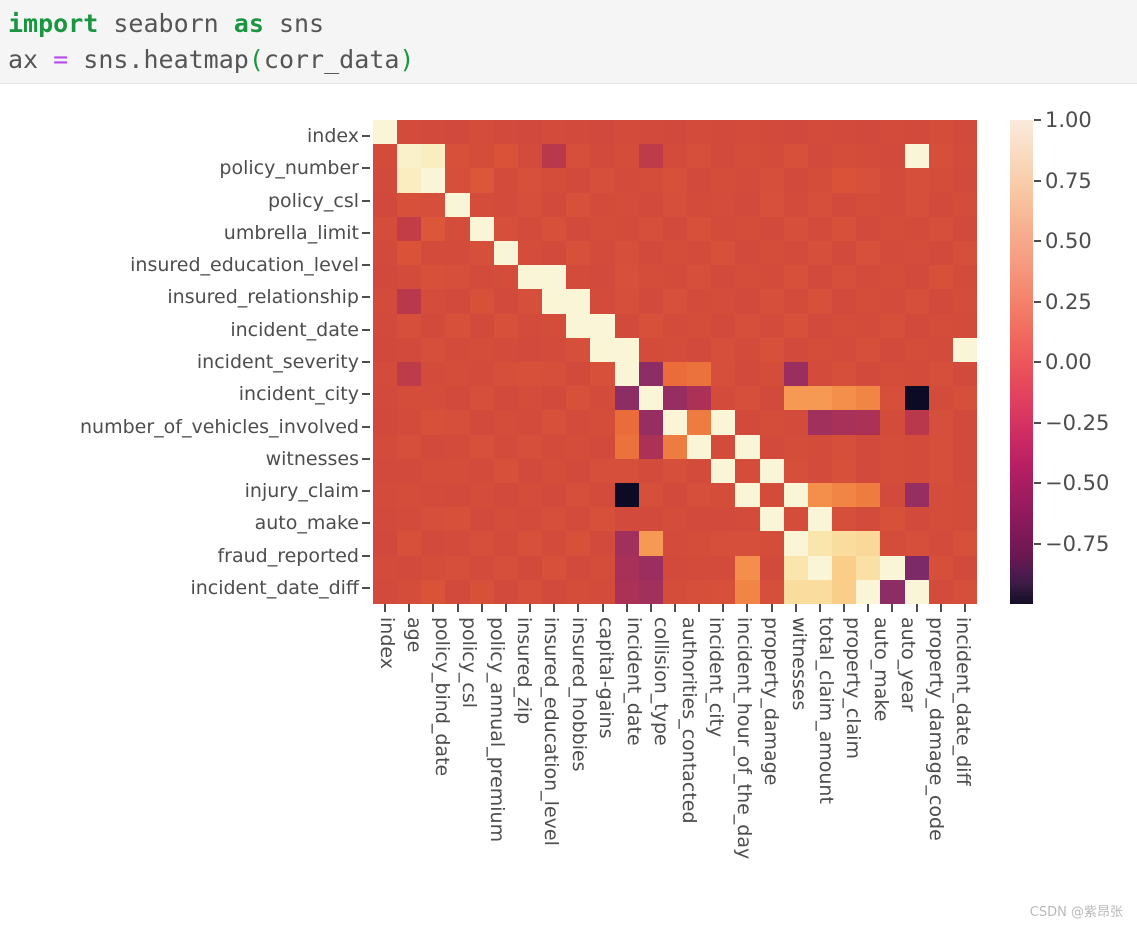  What do you see at coordinates (716, 677) in the screenshot?
I see `x-axis-tick-label: incident_city` at bounding box center [716, 677].